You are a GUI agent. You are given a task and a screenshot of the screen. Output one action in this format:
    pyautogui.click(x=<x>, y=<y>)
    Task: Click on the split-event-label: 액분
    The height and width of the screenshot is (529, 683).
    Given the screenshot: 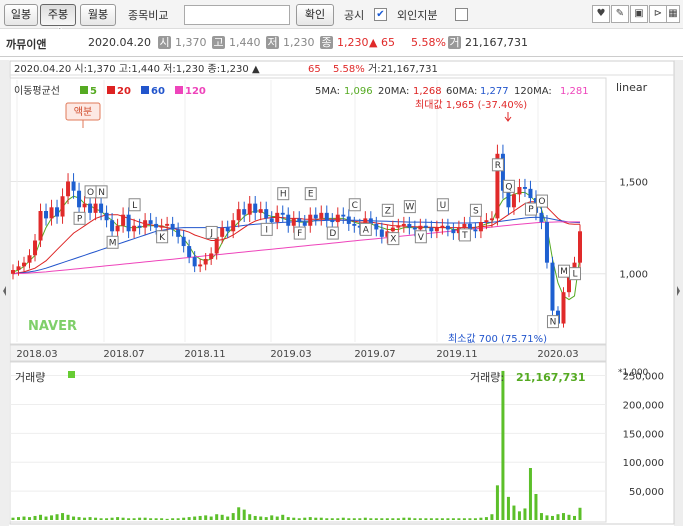 What is the action you would take?
    pyautogui.click(x=83, y=112)
    